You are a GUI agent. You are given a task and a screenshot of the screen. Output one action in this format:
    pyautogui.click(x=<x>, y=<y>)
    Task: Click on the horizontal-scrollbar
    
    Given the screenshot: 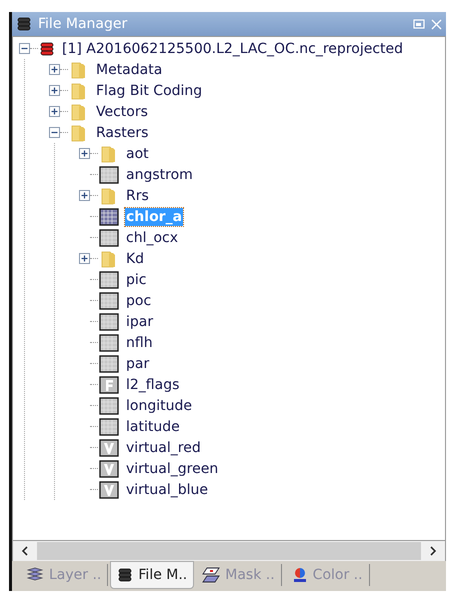 What is the action you would take?
    pyautogui.click(x=229, y=551)
    